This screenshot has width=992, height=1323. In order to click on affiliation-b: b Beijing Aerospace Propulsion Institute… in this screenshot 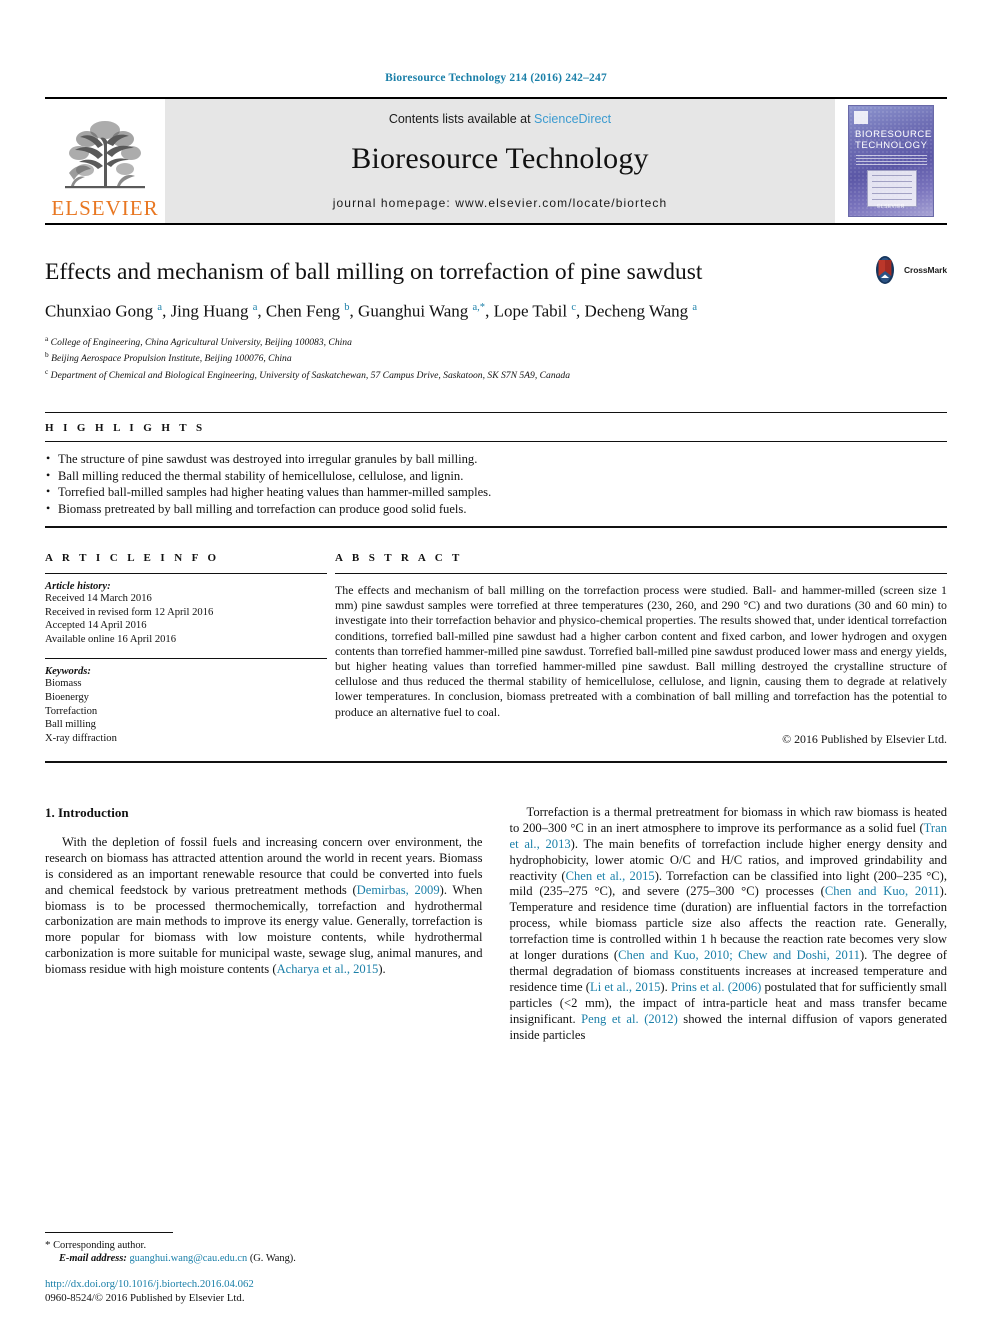, I will do `click(168, 357)`.